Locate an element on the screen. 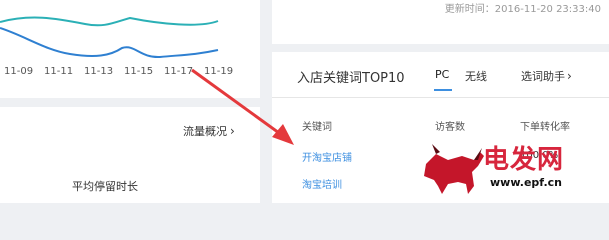 The height and width of the screenshot is (240, 609). watermark-logo: 电发网 www.epf.cn is located at coordinates (513, 170).